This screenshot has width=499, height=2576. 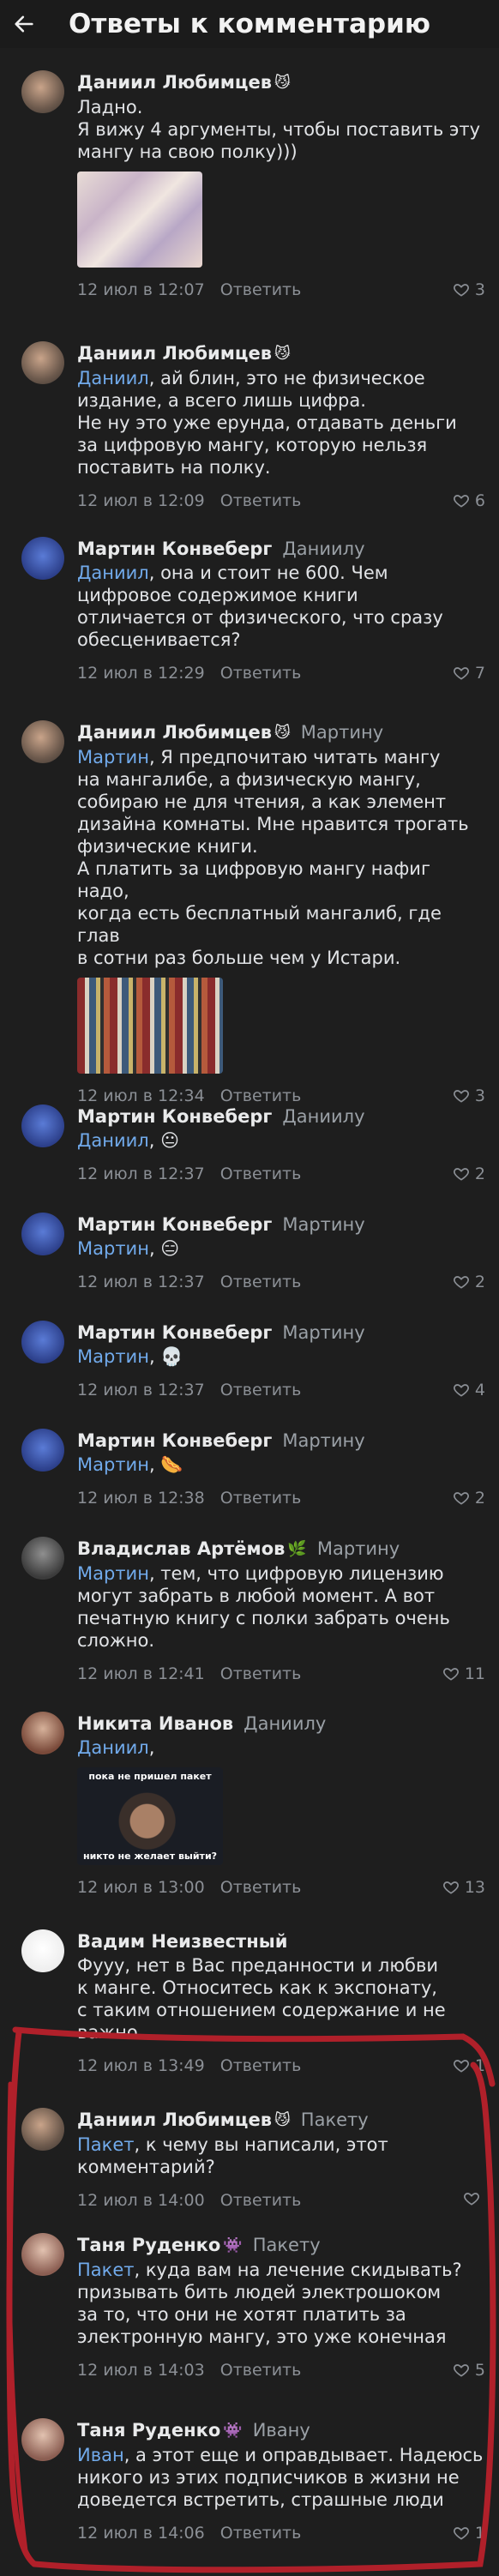 What do you see at coordinates (249, 24) in the screenshot?
I see `top-bar: Ответы к комментарию` at bounding box center [249, 24].